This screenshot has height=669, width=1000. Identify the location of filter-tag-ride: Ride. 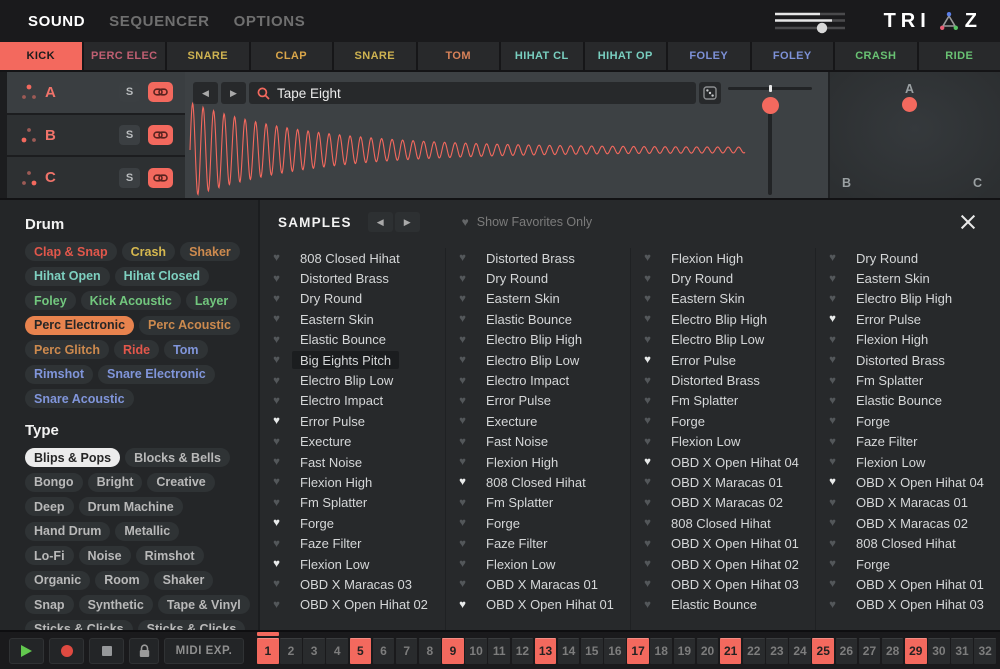
(137, 349).